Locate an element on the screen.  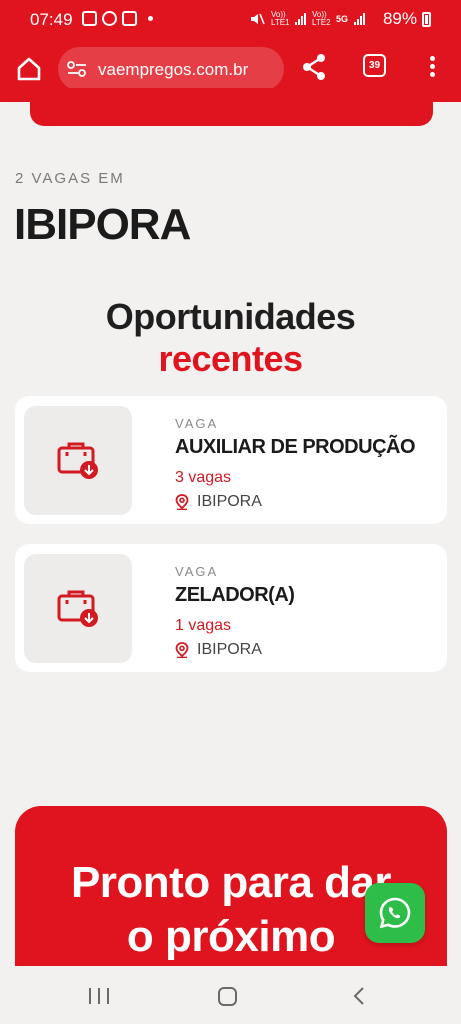
nav-back-button is located at coordinates (360, 996).